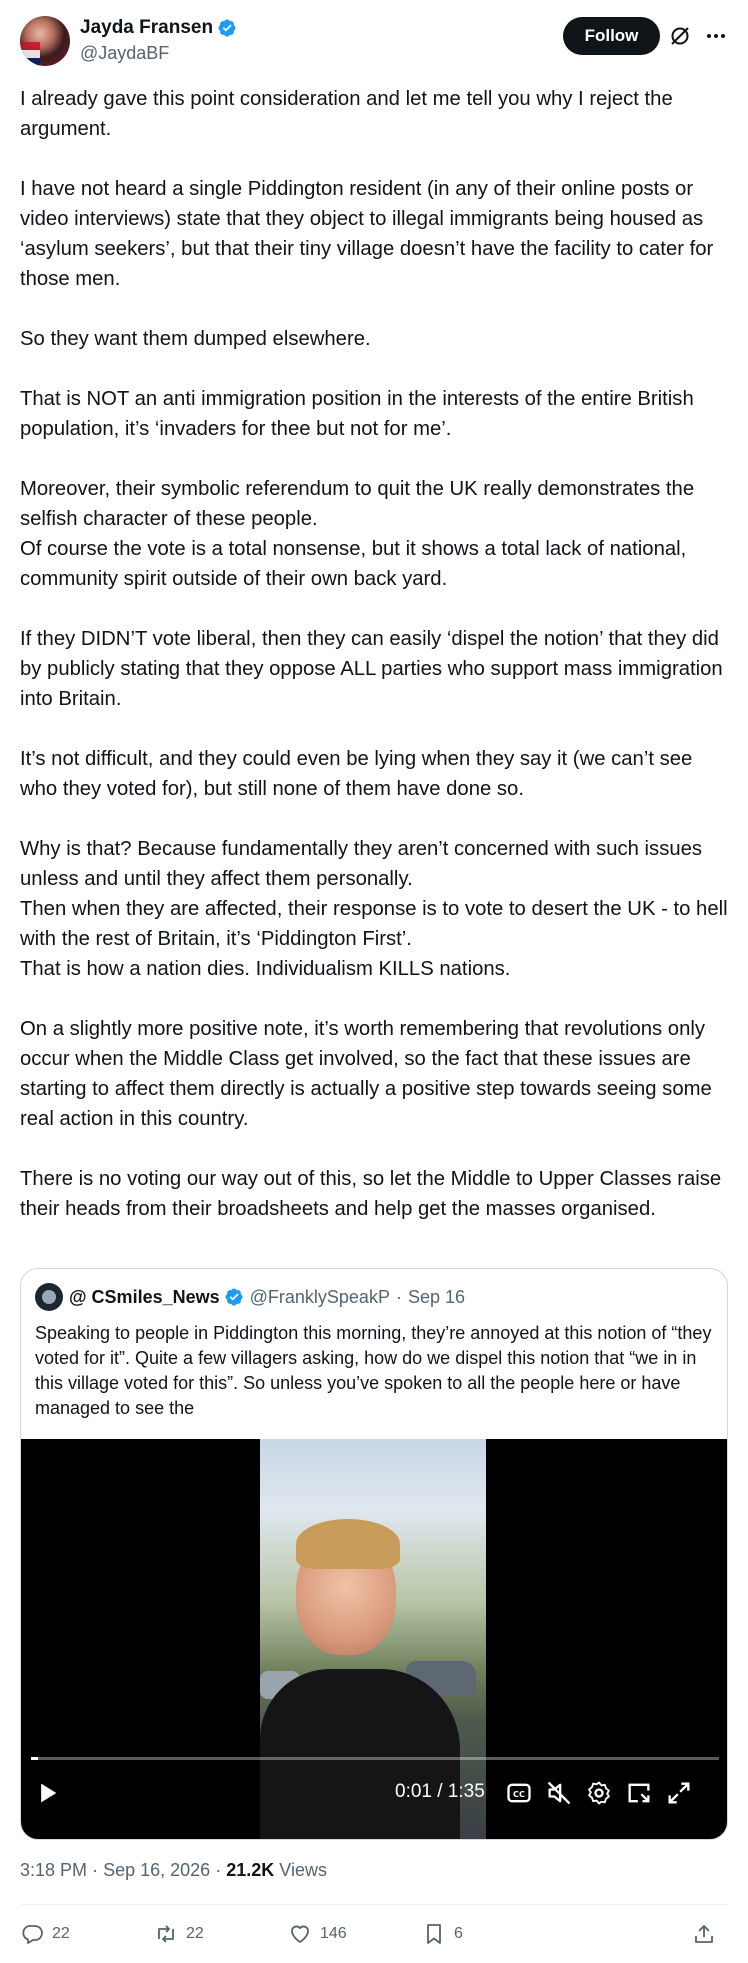  I want to click on reply-button: 22, so click(45, 1934).